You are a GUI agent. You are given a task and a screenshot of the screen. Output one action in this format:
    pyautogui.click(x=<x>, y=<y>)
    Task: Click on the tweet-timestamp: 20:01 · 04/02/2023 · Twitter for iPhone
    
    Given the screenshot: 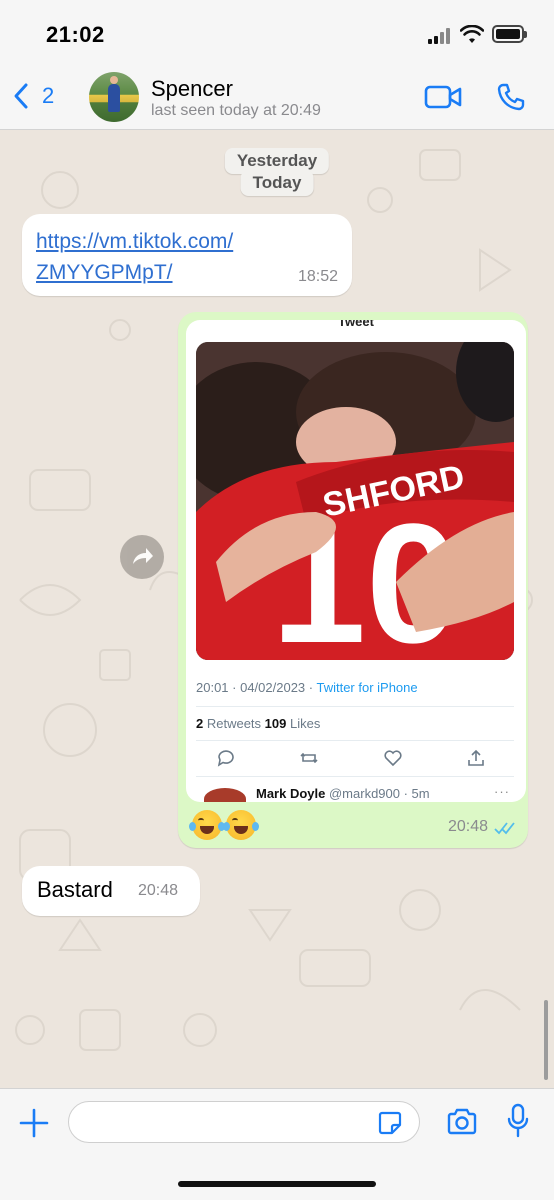 What is the action you would take?
    pyautogui.click(x=307, y=687)
    